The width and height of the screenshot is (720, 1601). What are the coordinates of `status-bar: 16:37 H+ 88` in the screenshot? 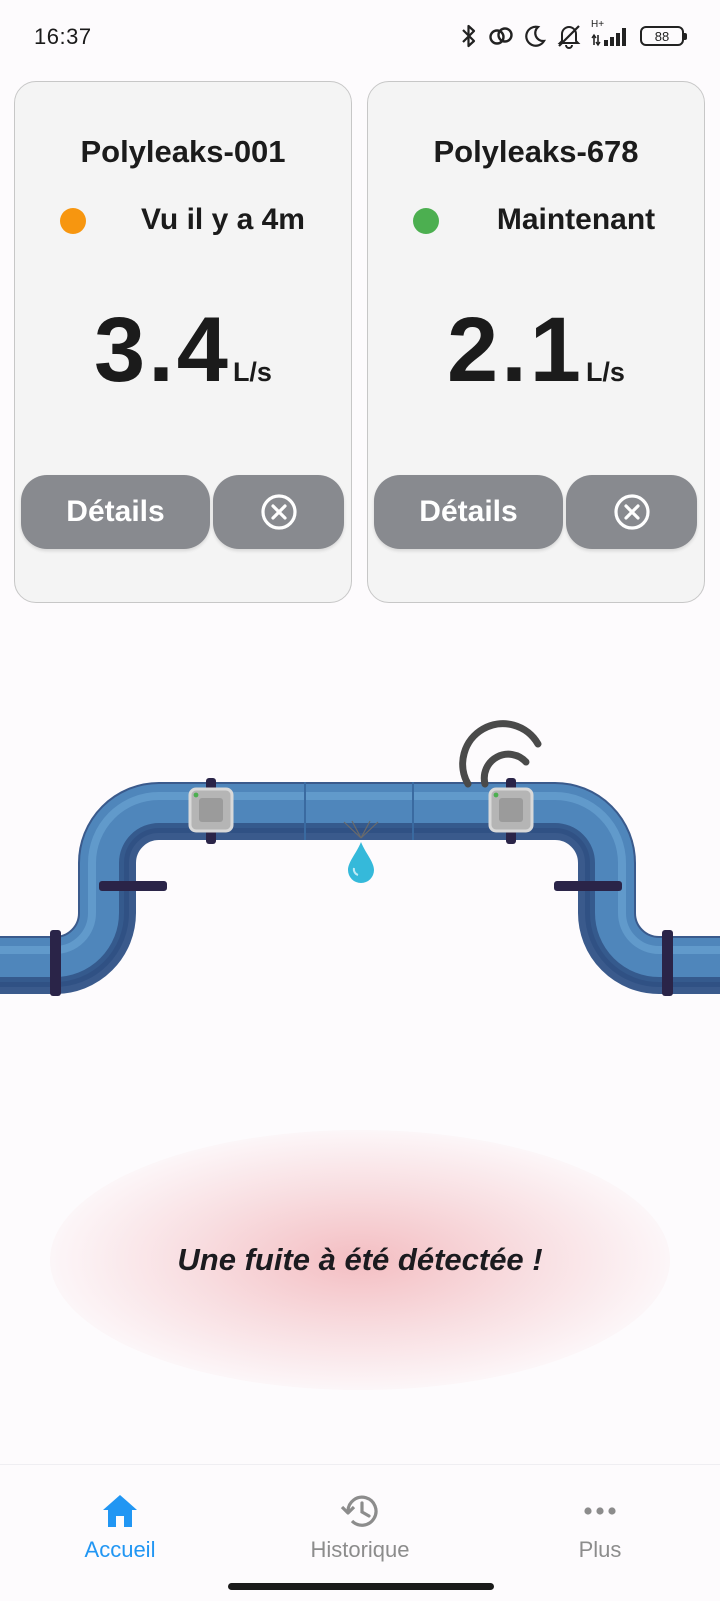 It's located at (360, 36).